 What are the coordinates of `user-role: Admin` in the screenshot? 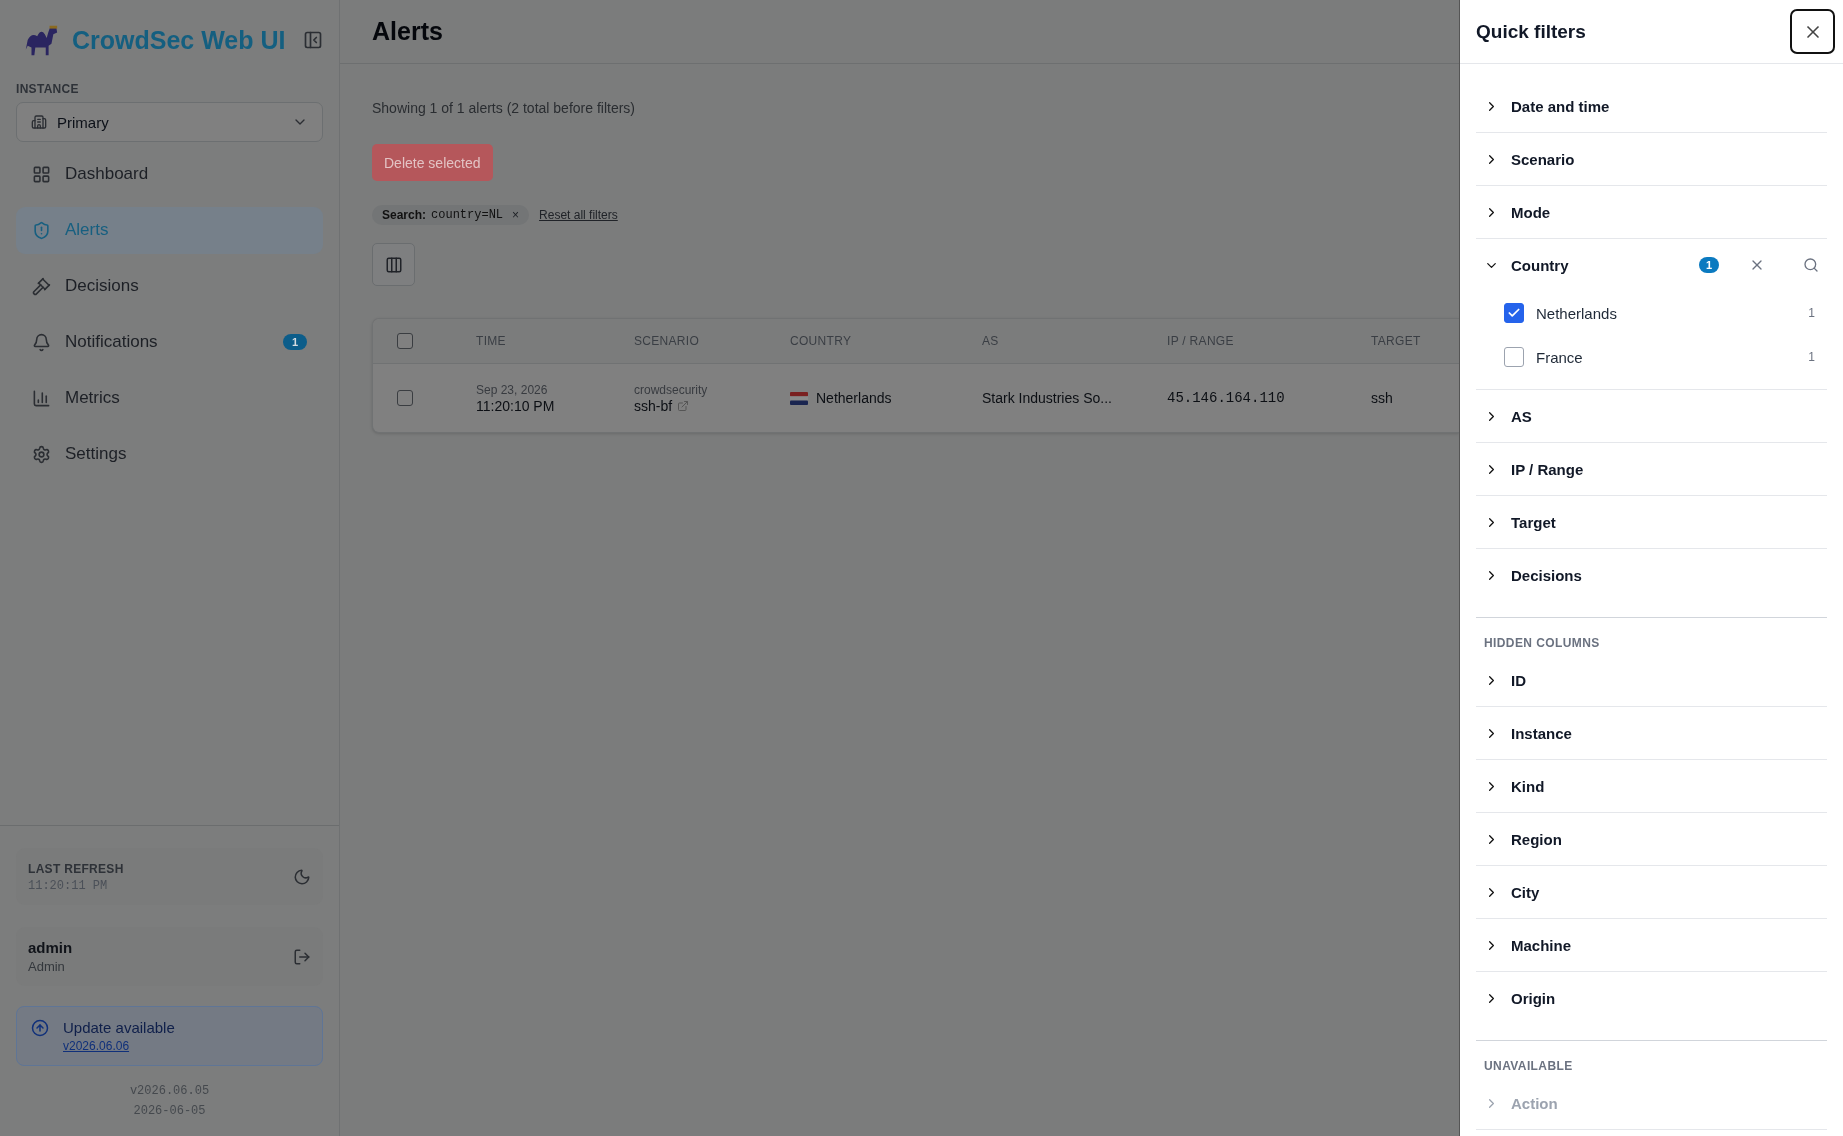 It's located at (47, 966).